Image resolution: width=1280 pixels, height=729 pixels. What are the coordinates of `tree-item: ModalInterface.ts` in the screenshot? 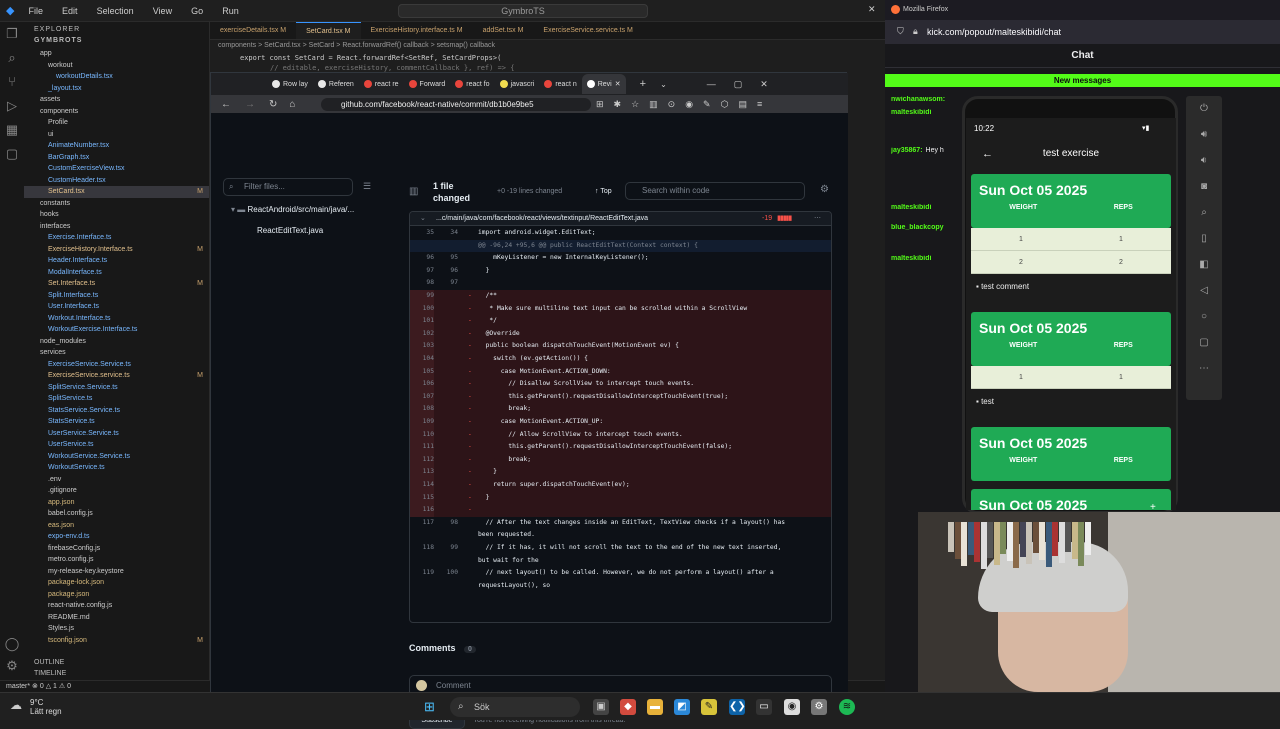 It's located at (116, 273).